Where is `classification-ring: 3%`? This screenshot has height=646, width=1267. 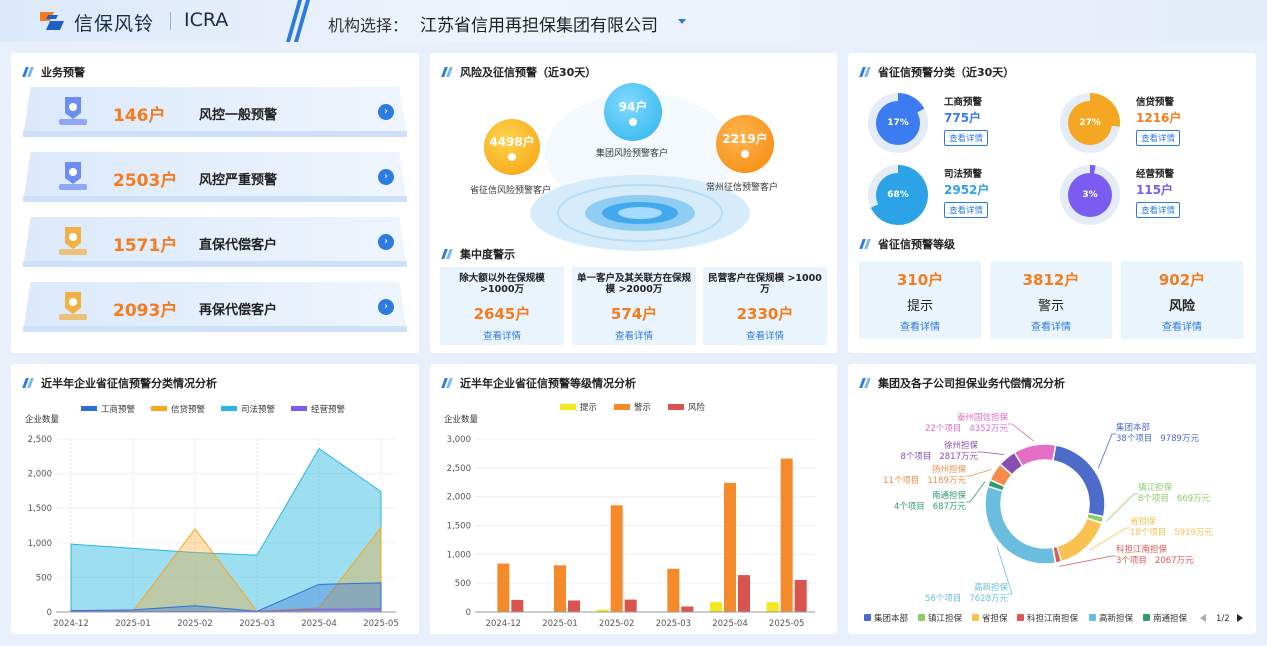 classification-ring: 3% is located at coordinates (1090, 195).